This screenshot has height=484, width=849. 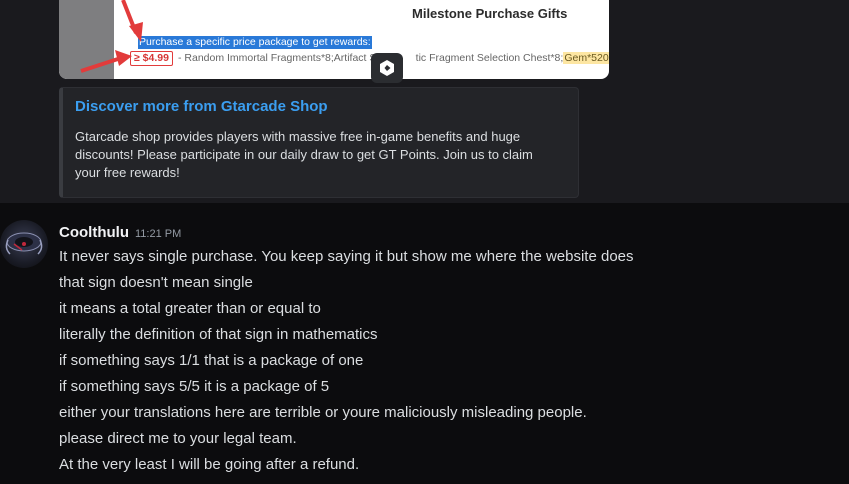 I want to click on user-avatar, so click(x=24, y=244).